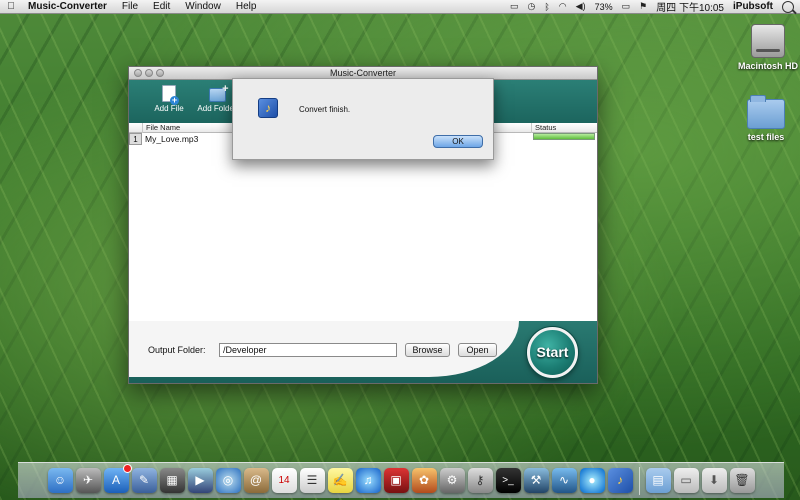 The image size is (800, 500). Describe the element at coordinates (480, 480) in the screenshot. I see `keychain-icon: ⚷` at that location.